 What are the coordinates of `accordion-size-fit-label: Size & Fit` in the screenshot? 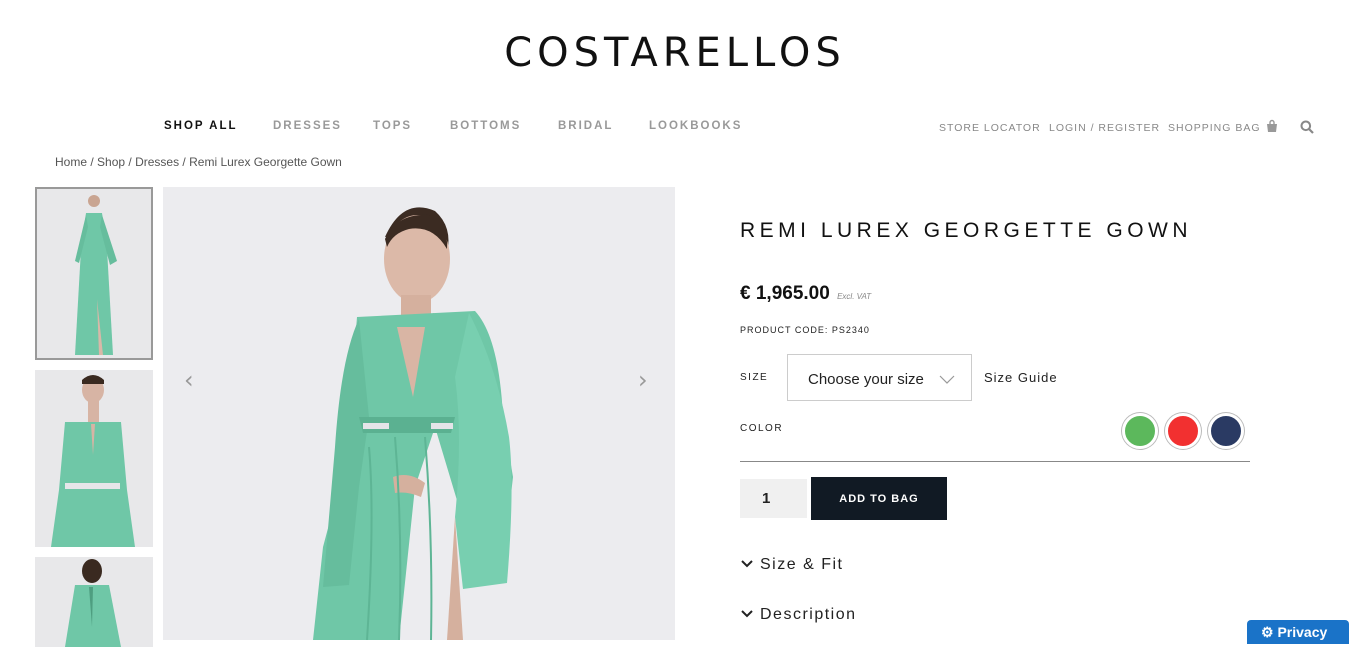 It's located at (802, 564).